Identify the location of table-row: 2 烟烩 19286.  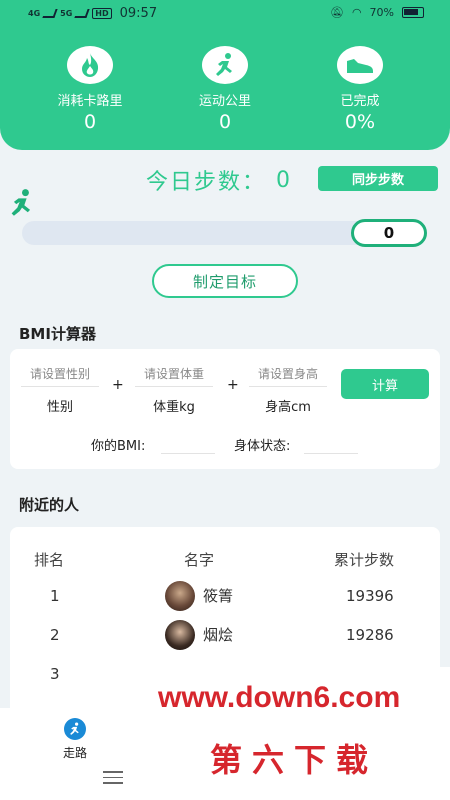
(225, 635).